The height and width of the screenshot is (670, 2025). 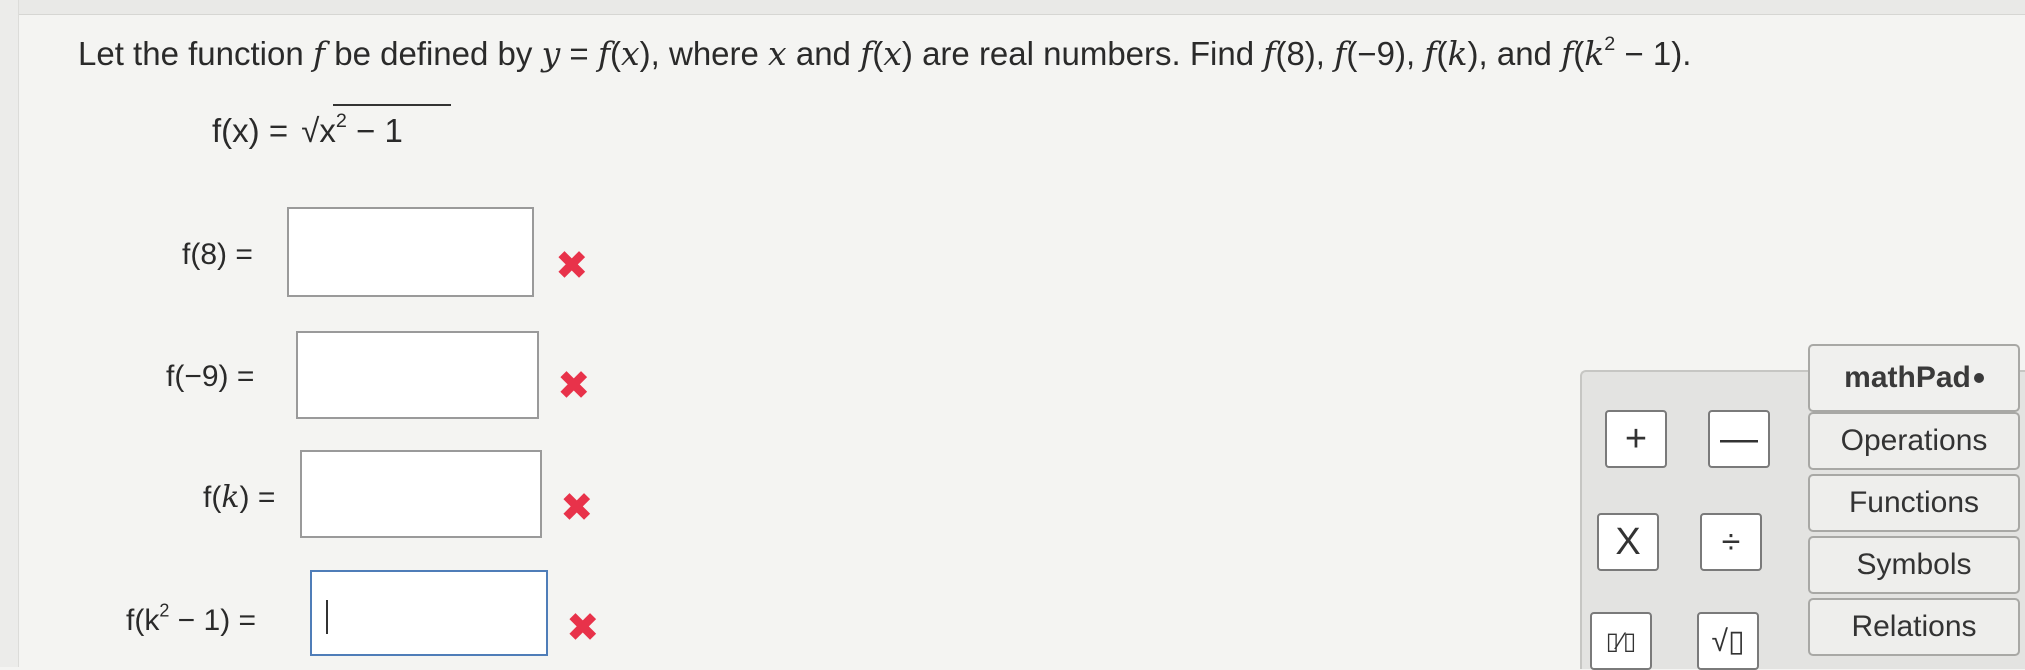 What do you see at coordinates (1739, 439) in the screenshot?
I see `minus-key: —` at bounding box center [1739, 439].